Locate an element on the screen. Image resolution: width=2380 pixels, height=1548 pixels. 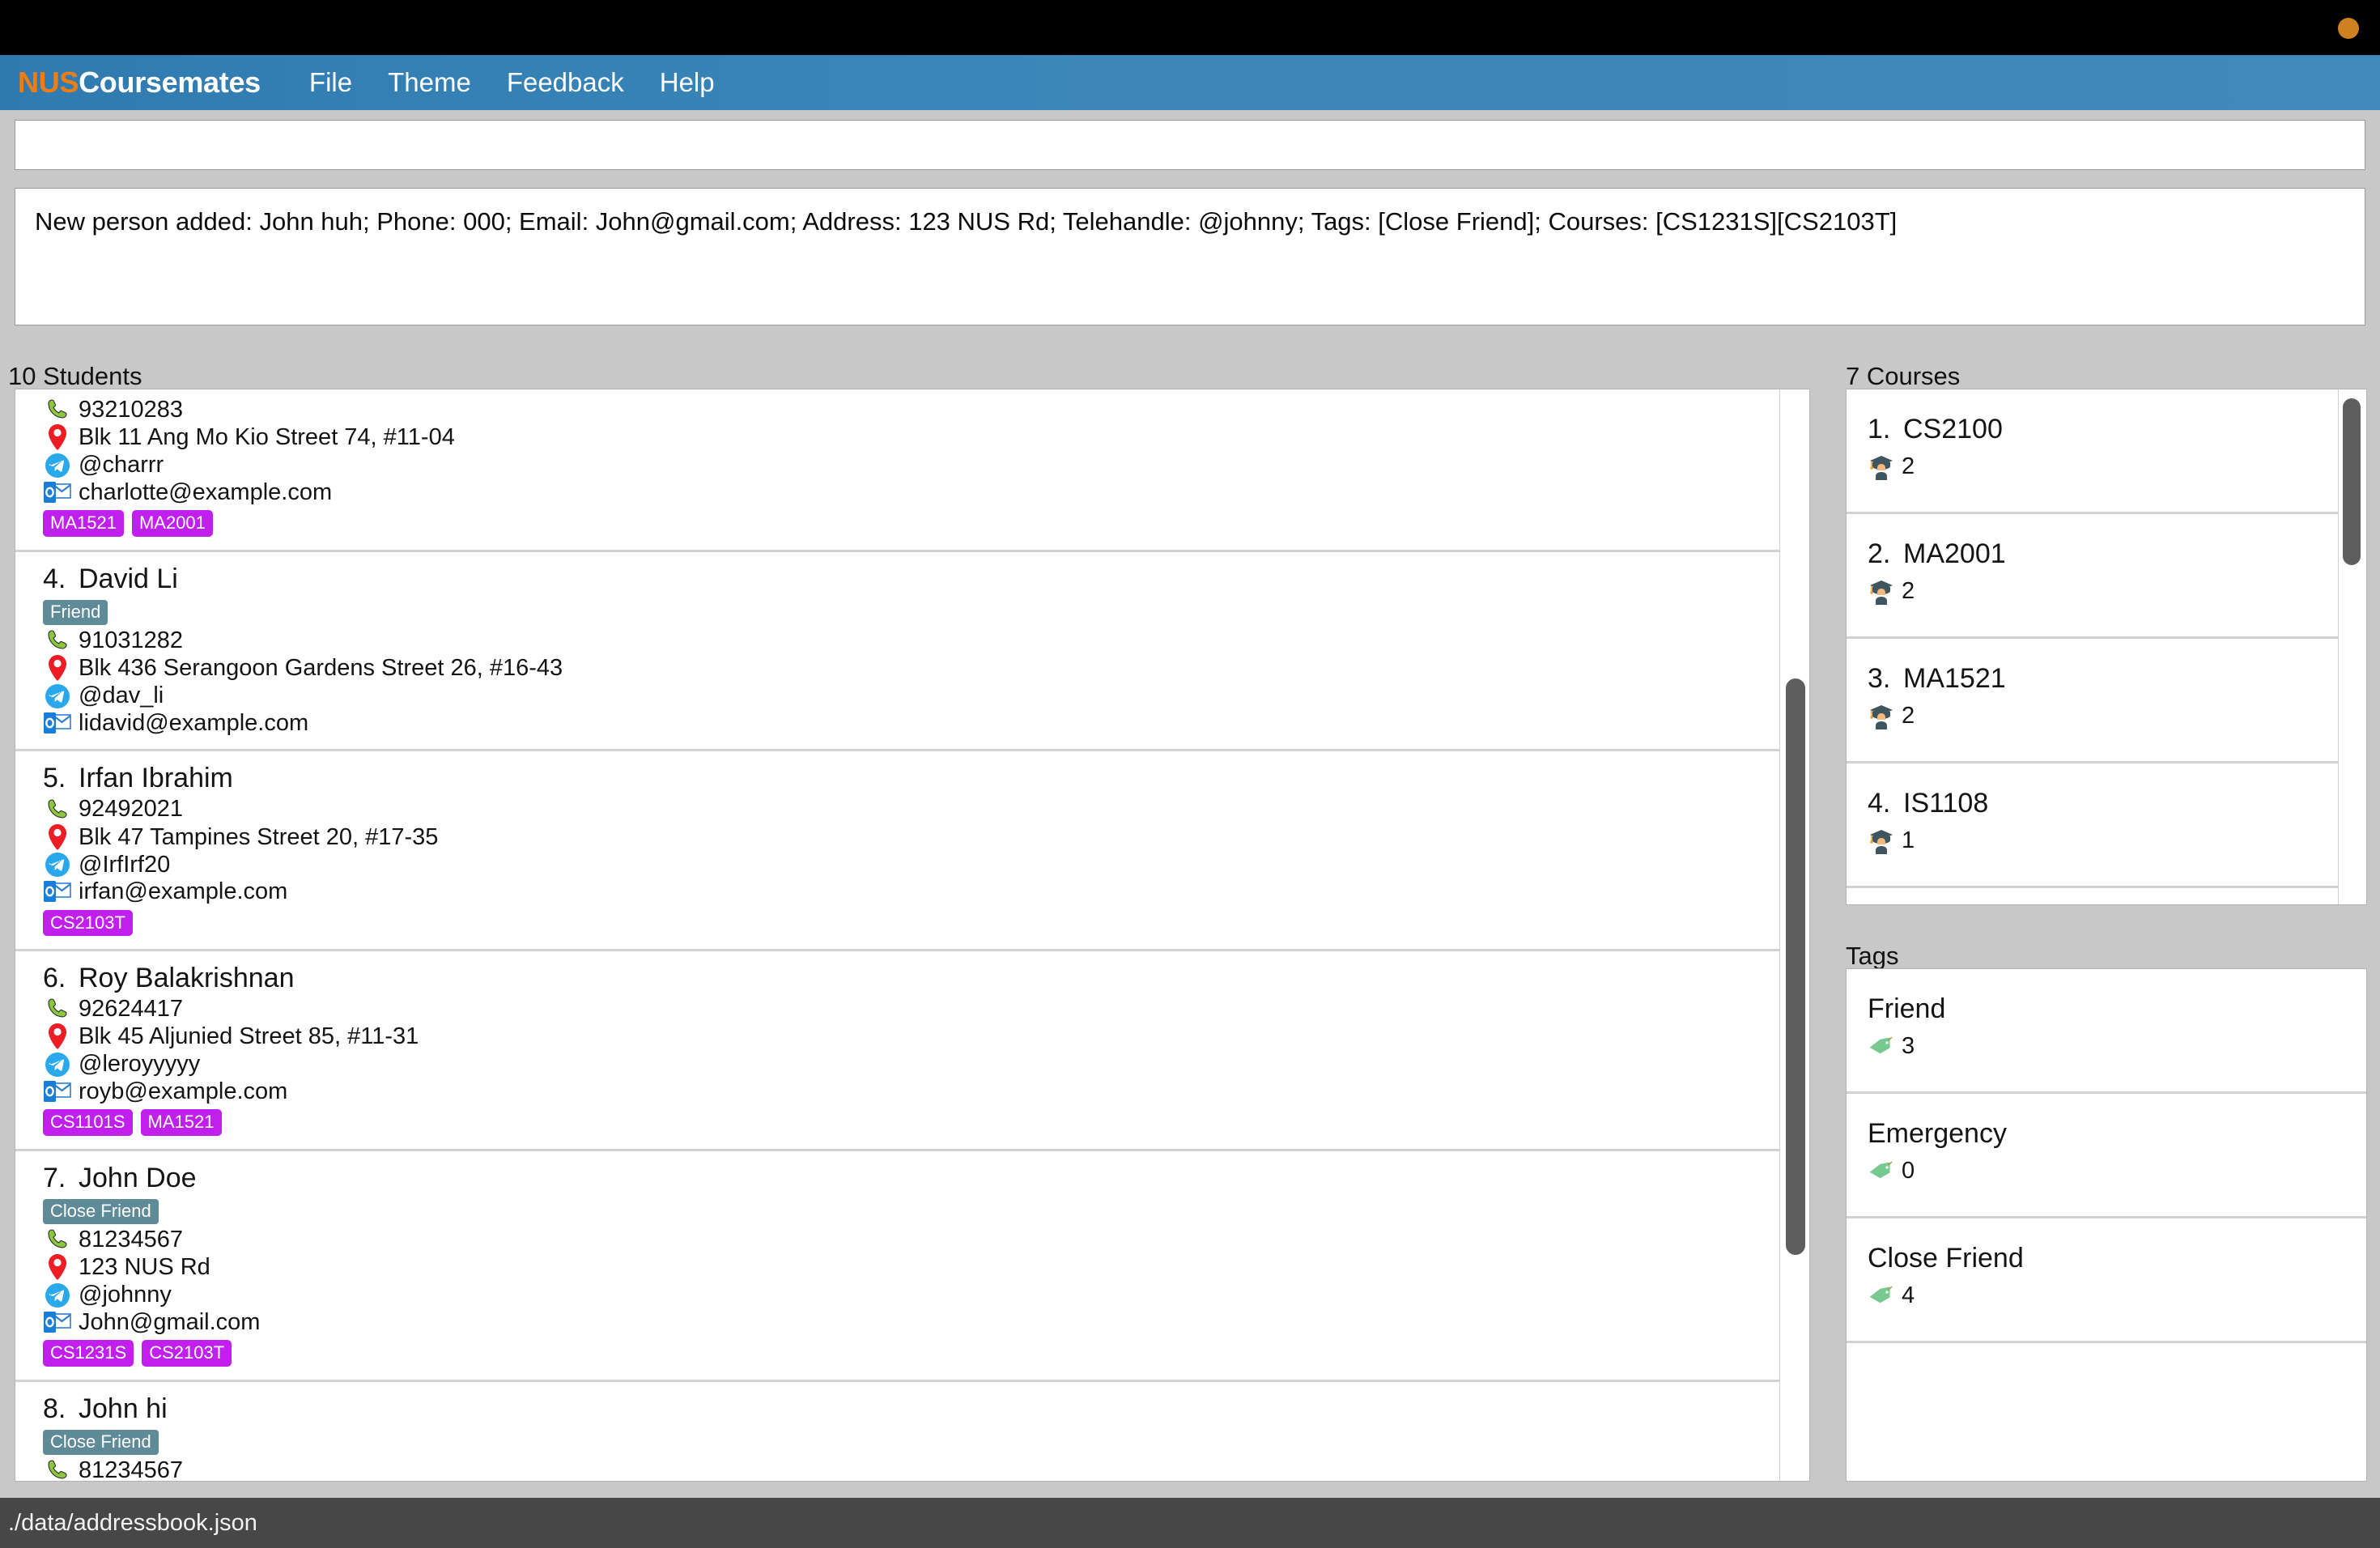
student-email: irfan@example.com is located at coordinates (183, 891).